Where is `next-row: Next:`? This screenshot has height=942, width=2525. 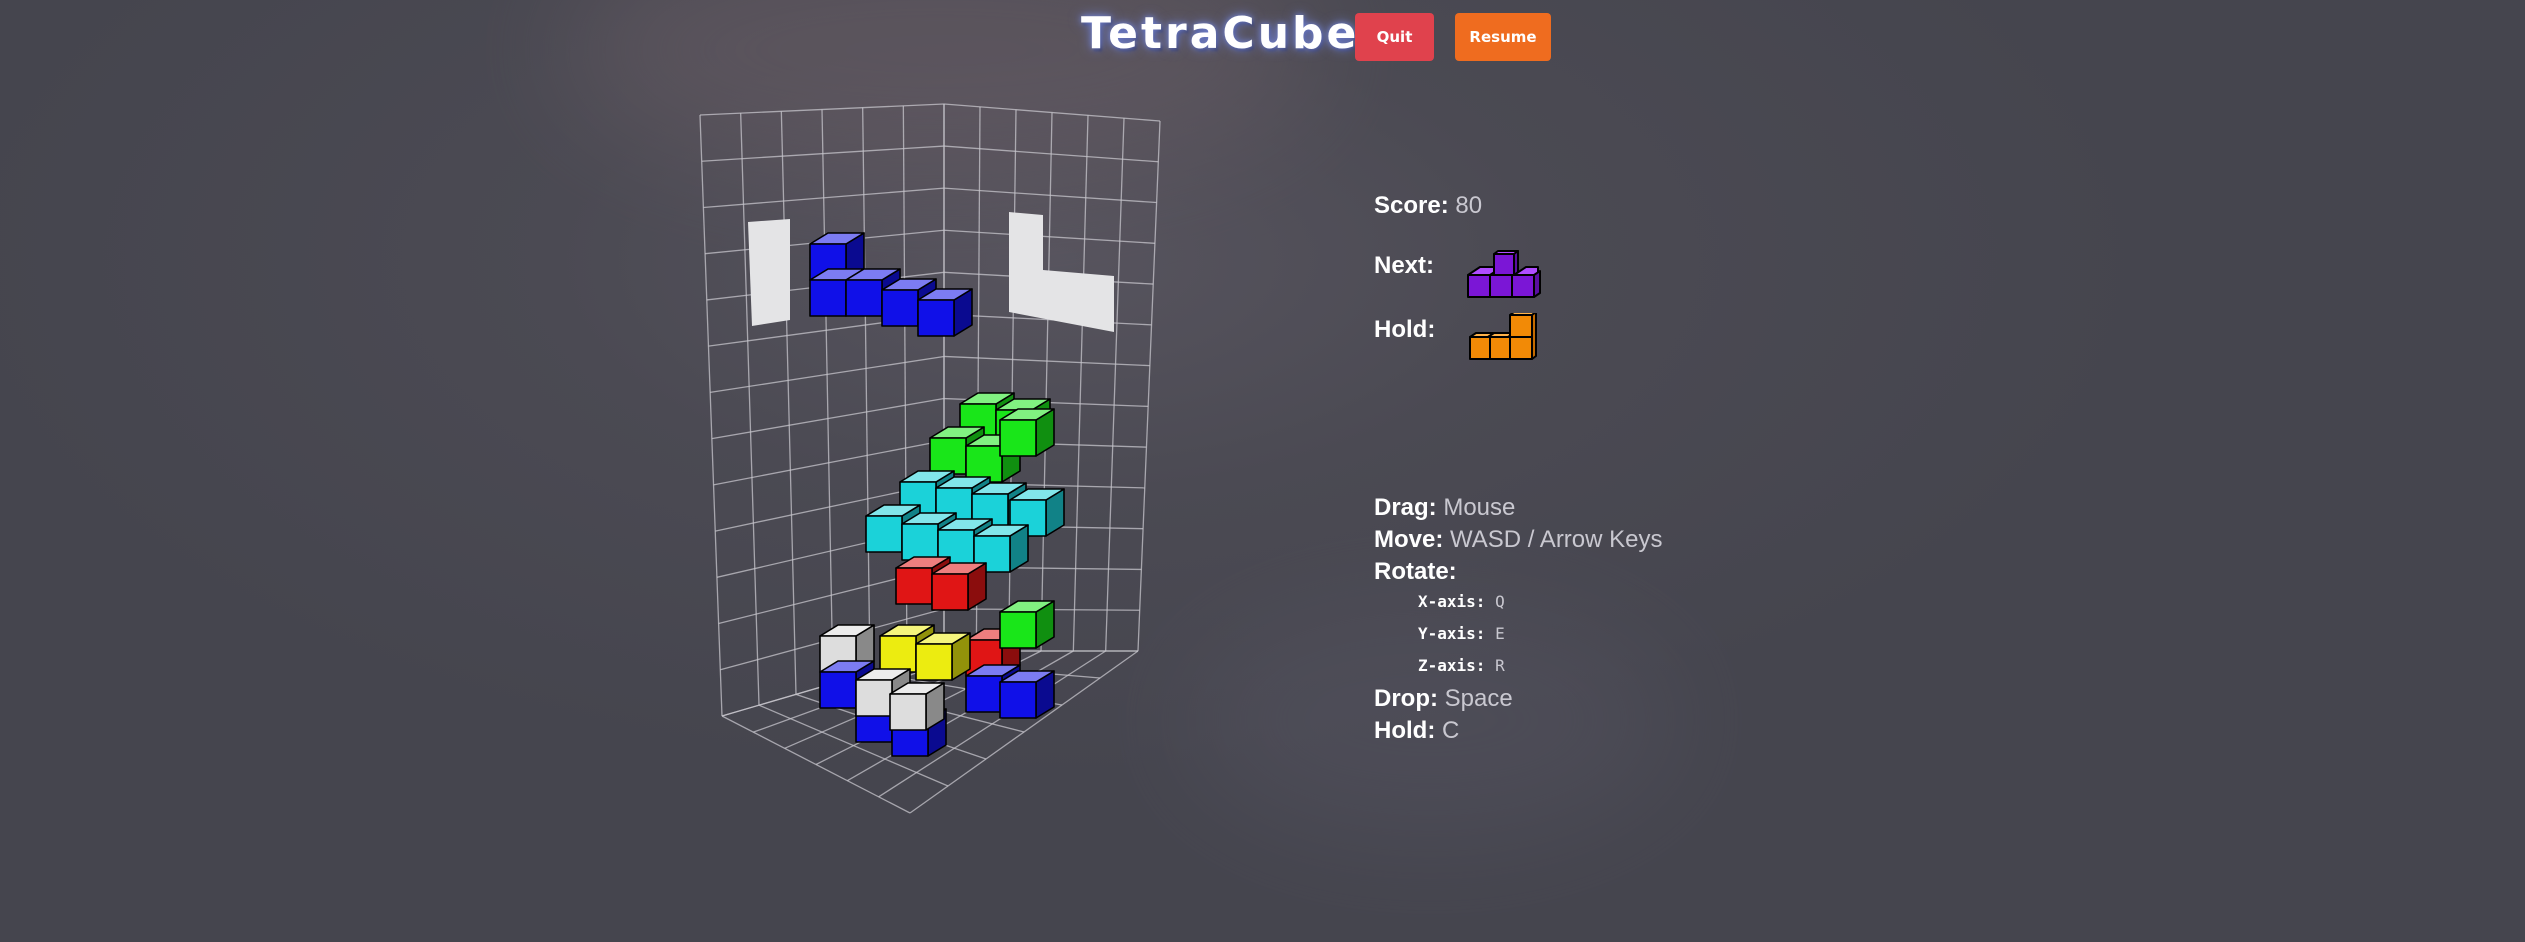 next-row: Next: is located at coordinates (1404, 266).